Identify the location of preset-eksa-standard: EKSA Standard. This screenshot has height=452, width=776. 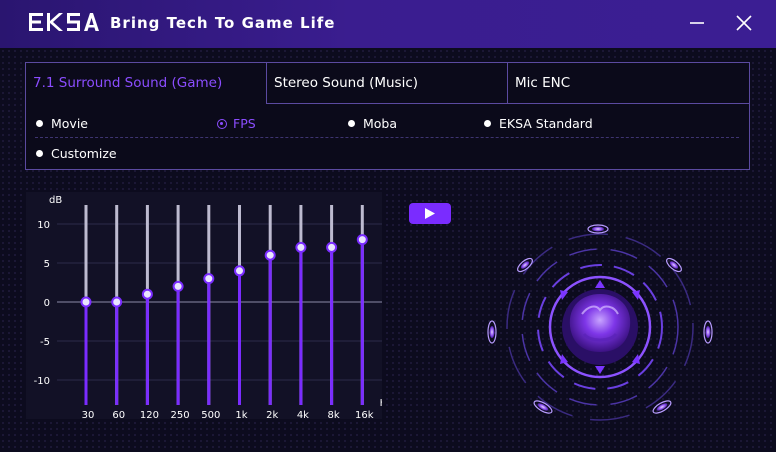
(538, 123).